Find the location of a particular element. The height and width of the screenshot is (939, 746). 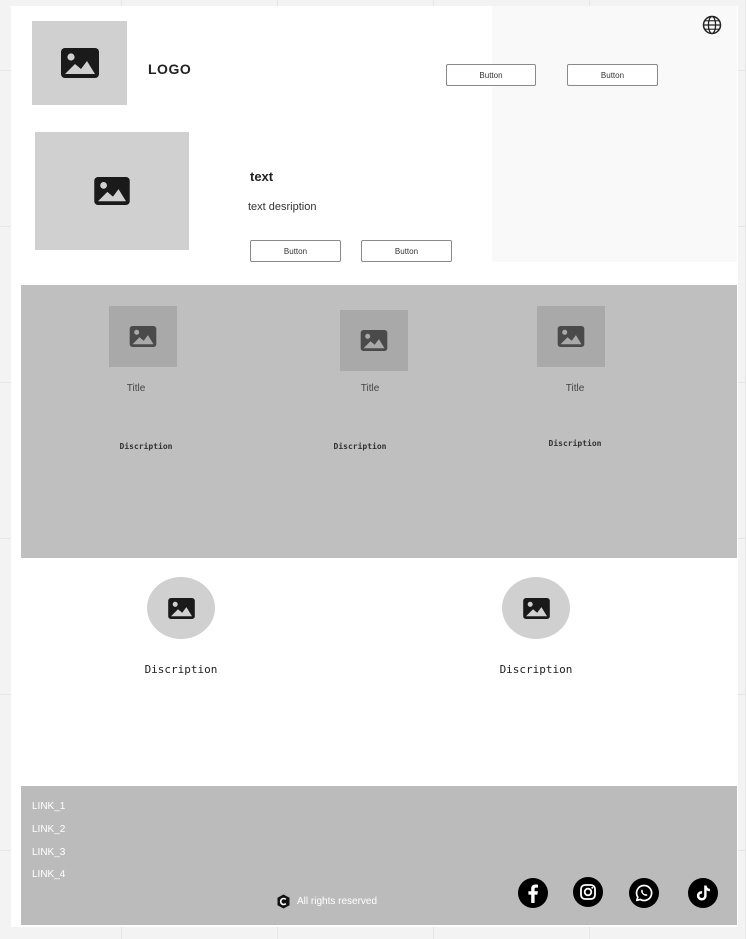

footer-link-2: LINK_2 is located at coordinates (48, 829).